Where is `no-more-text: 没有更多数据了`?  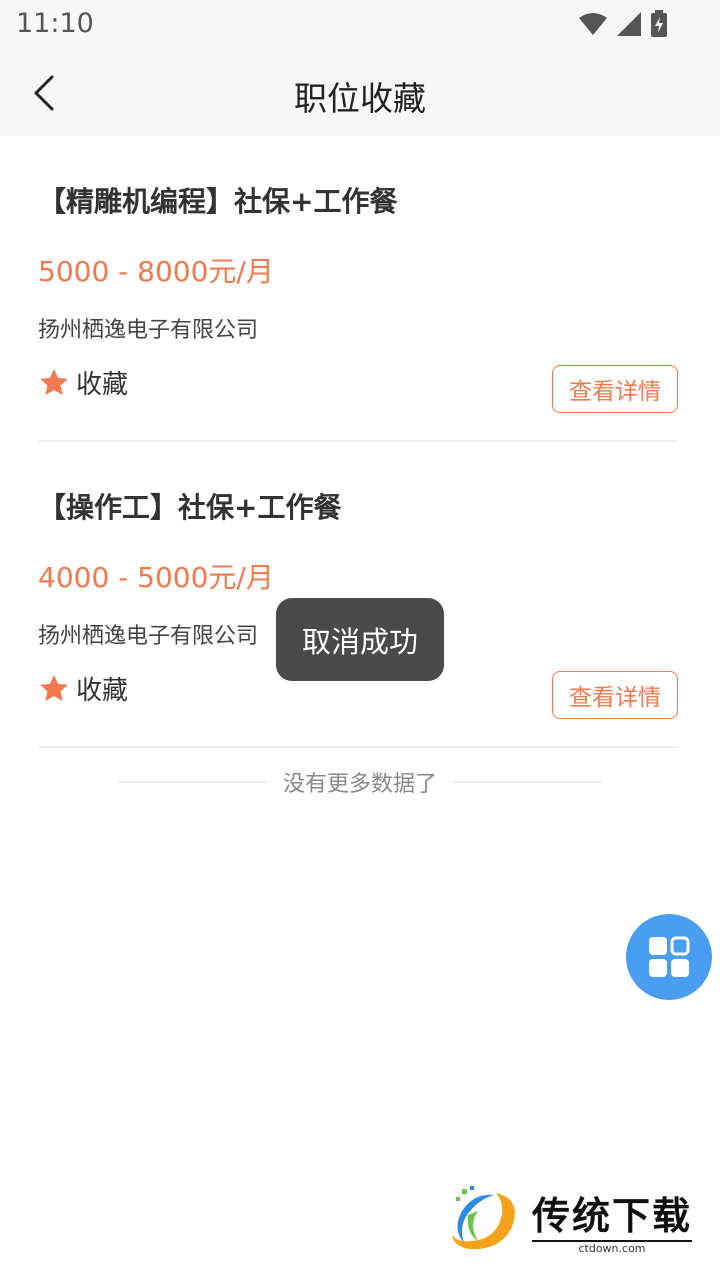
no-more-text: 没有更多数据了 is located at coordinates (360, 784).